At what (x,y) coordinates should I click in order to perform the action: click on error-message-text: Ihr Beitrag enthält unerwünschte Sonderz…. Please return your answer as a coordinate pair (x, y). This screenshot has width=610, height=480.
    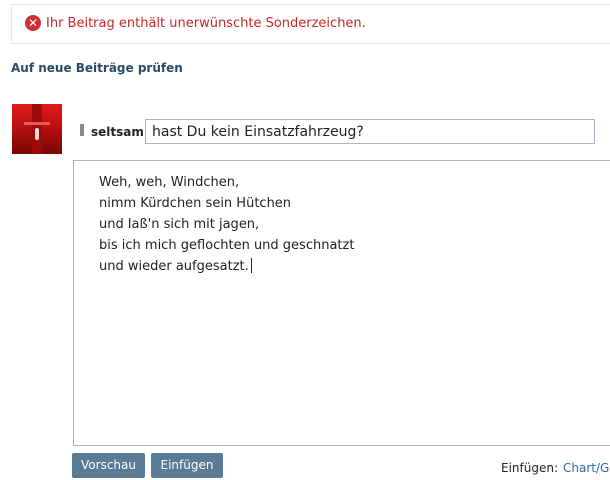
    Looking at the image, I should click on (206, 23).